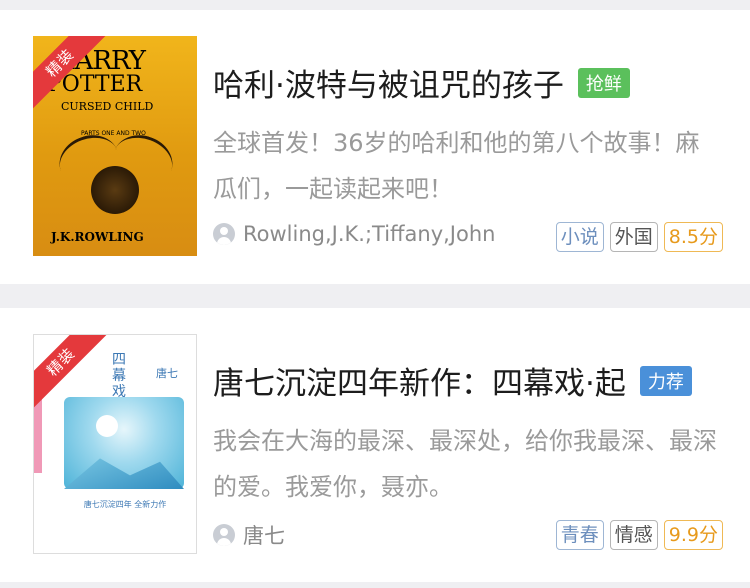  Describe the element at coordinates (115, 444) in the screenshot. I see `book-cover: 四 幕 戏 唐七 唐七沉淀四年 全新力作 精装` at that location.